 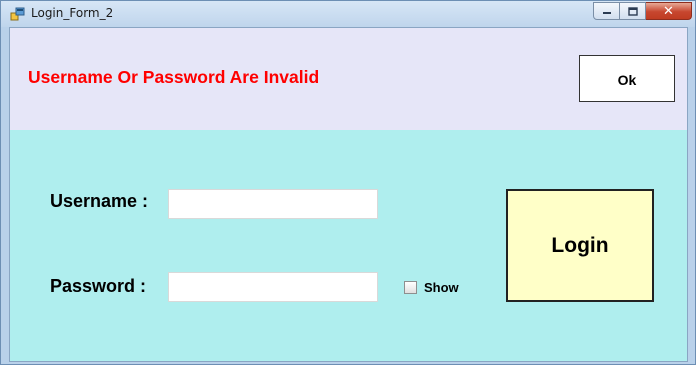 I want to click on show-password-checkbox, so click(x=410, y=287).